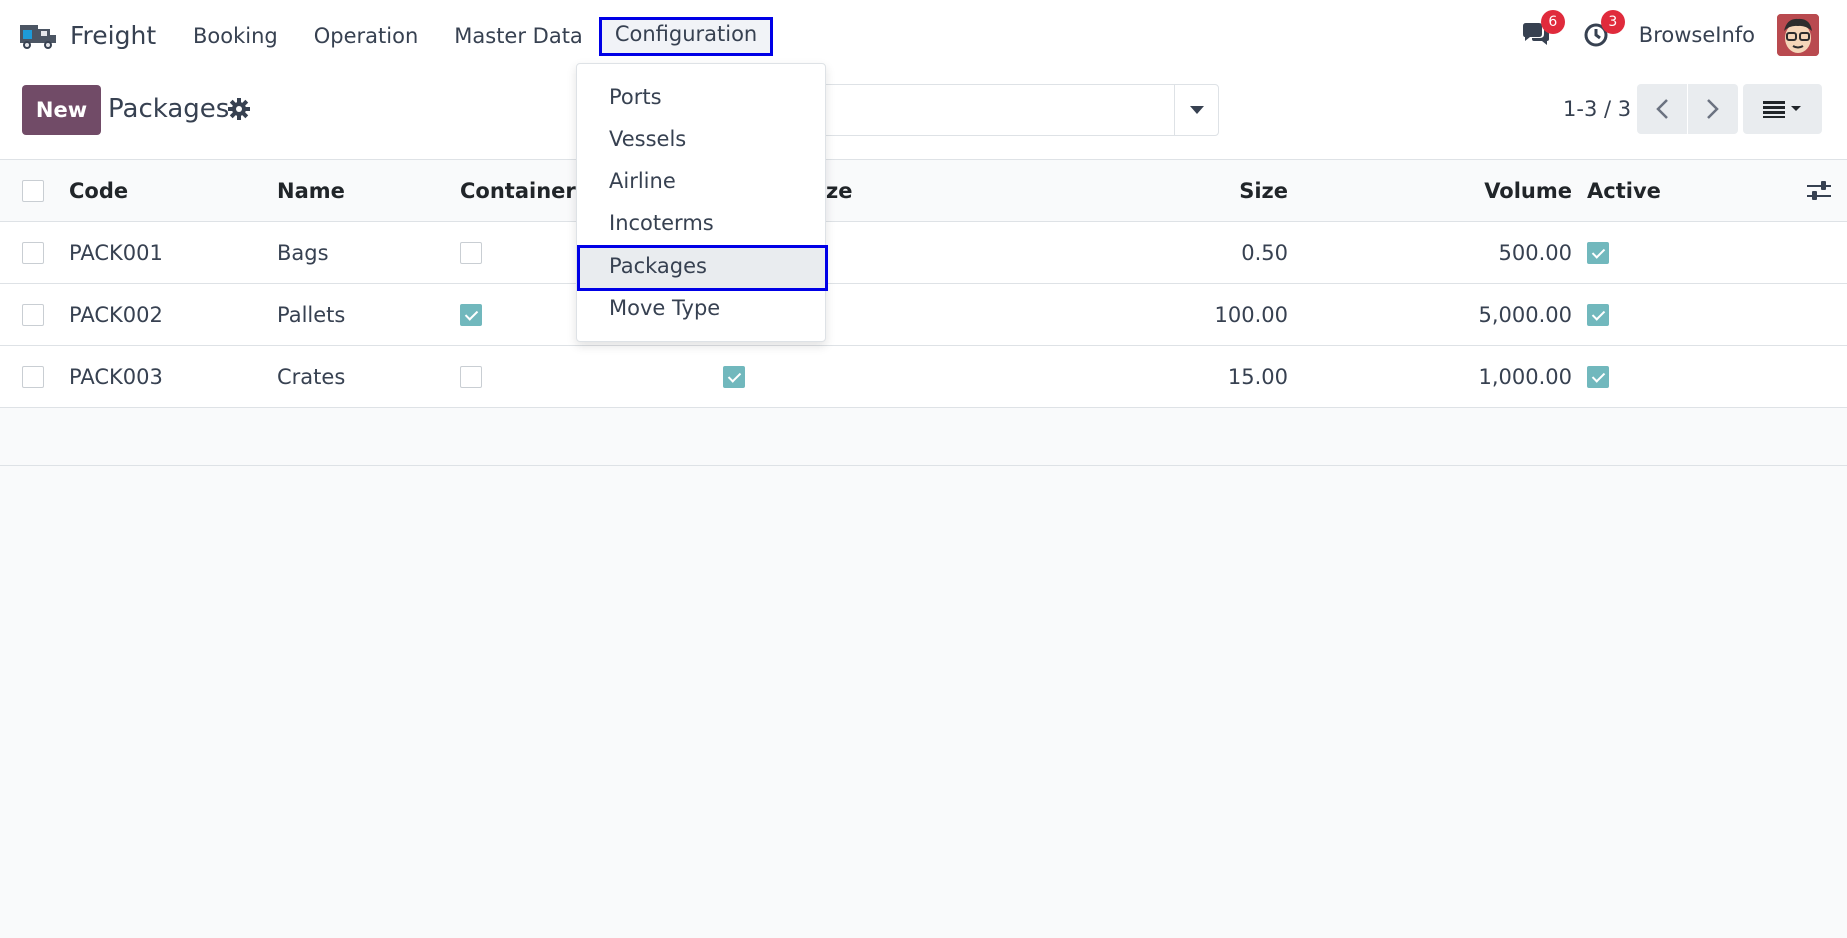 Image resolution: width=1847 pixels, height=938 pixels. What do you see at coordinates (518, 191) in the screenshot?
I see `column-header-container: Container` at bounding box center [518, 191].